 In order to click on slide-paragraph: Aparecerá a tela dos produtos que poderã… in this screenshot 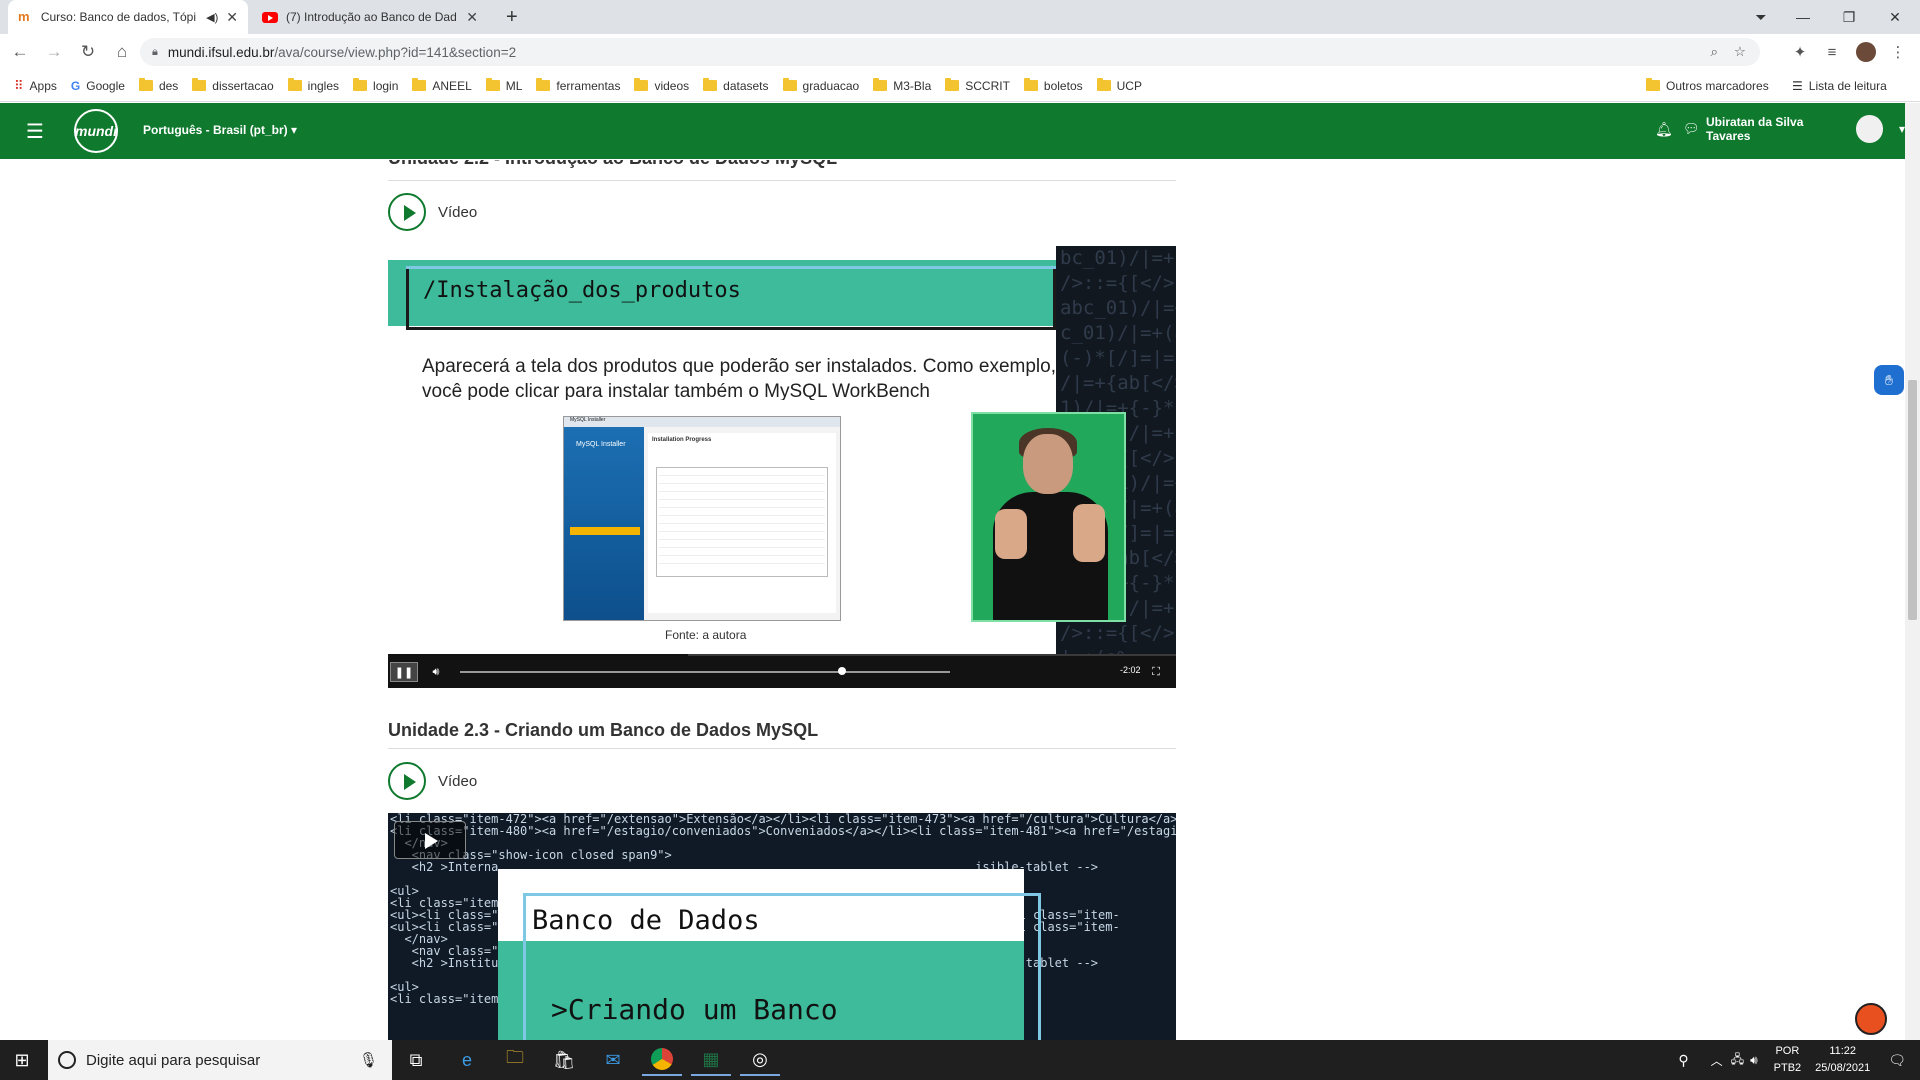, I will do `click(739, 378)`.